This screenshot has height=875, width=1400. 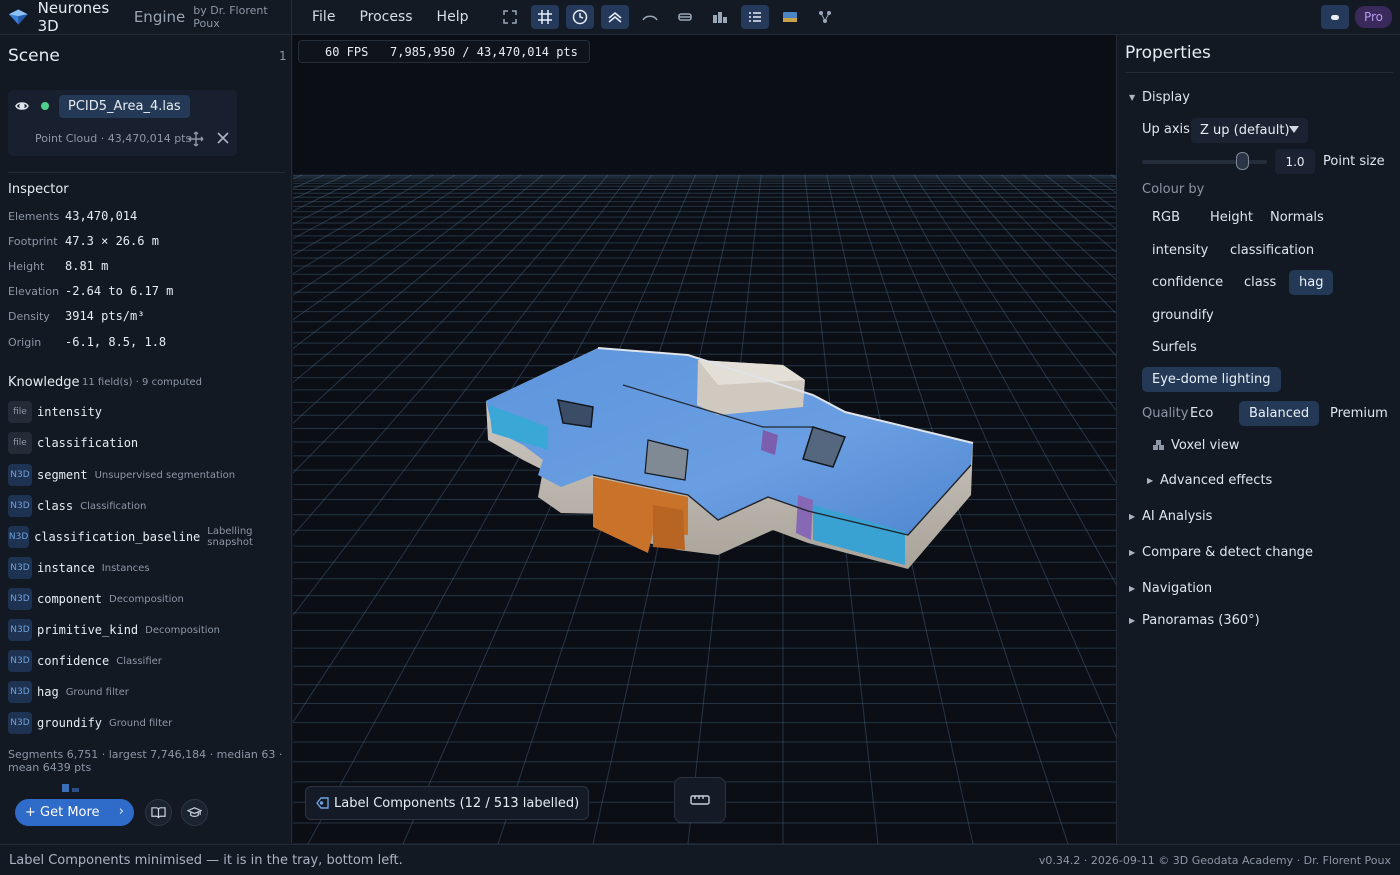 What do you see at coordinates (121, 811) in the screenshot?
I see `chevron-right-icon: ›` at bounding box center [121, 811].